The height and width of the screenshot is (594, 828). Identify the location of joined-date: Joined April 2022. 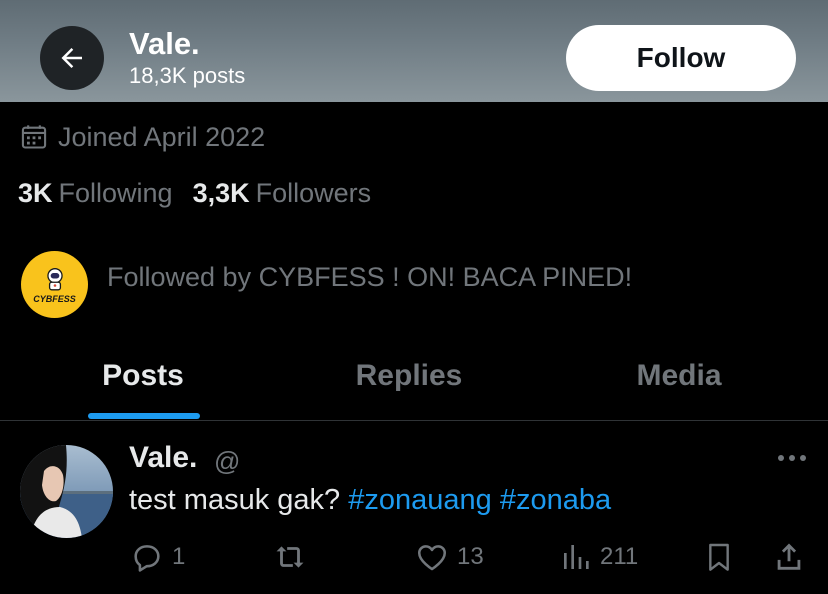
(142, 137).